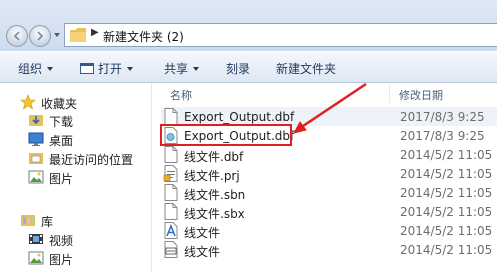 This screenshot has height=272, width=497. I want to click on file-row: 线文件.sbn 2014/5/2 11:05, so click(329, 192).